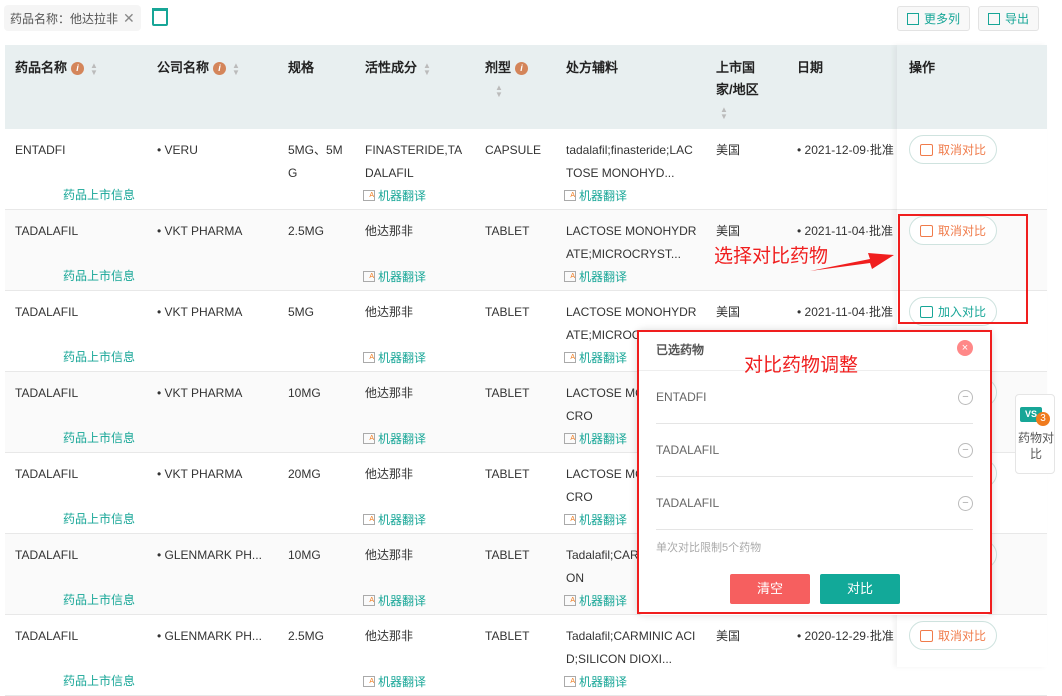 The width and height of the screenshot is (1062, 696). What do you see at coordinates (507, 79) in the screenshot?
I see `col-form: 剂型 i ▲ ▼` at bounding box center [507, 79].